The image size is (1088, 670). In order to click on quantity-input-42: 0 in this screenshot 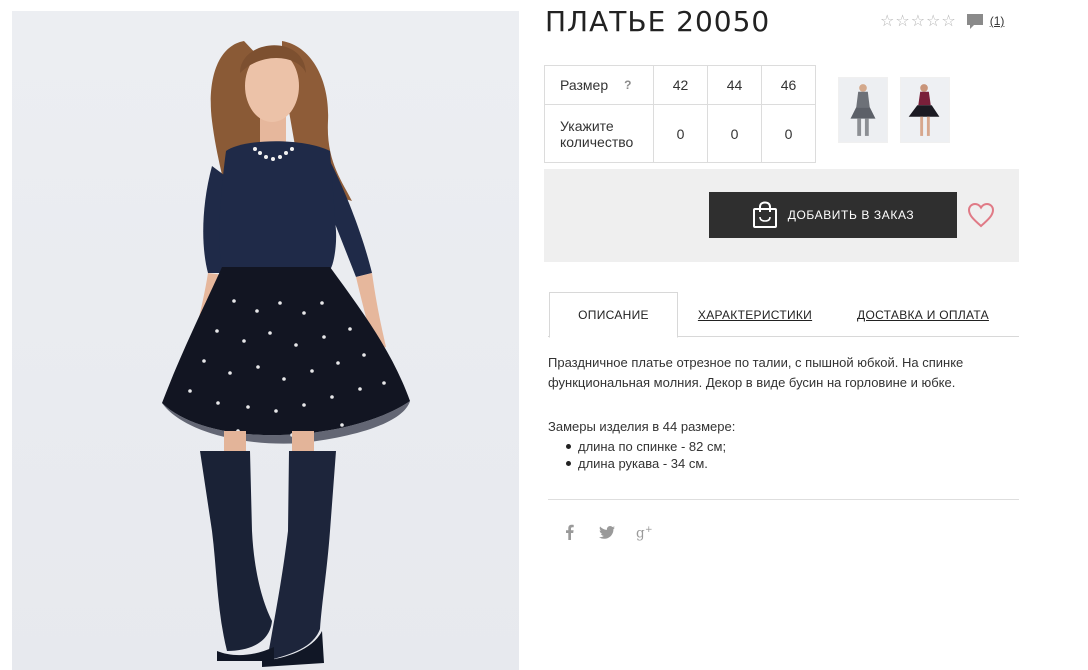, I will do `click(680, 133)`.